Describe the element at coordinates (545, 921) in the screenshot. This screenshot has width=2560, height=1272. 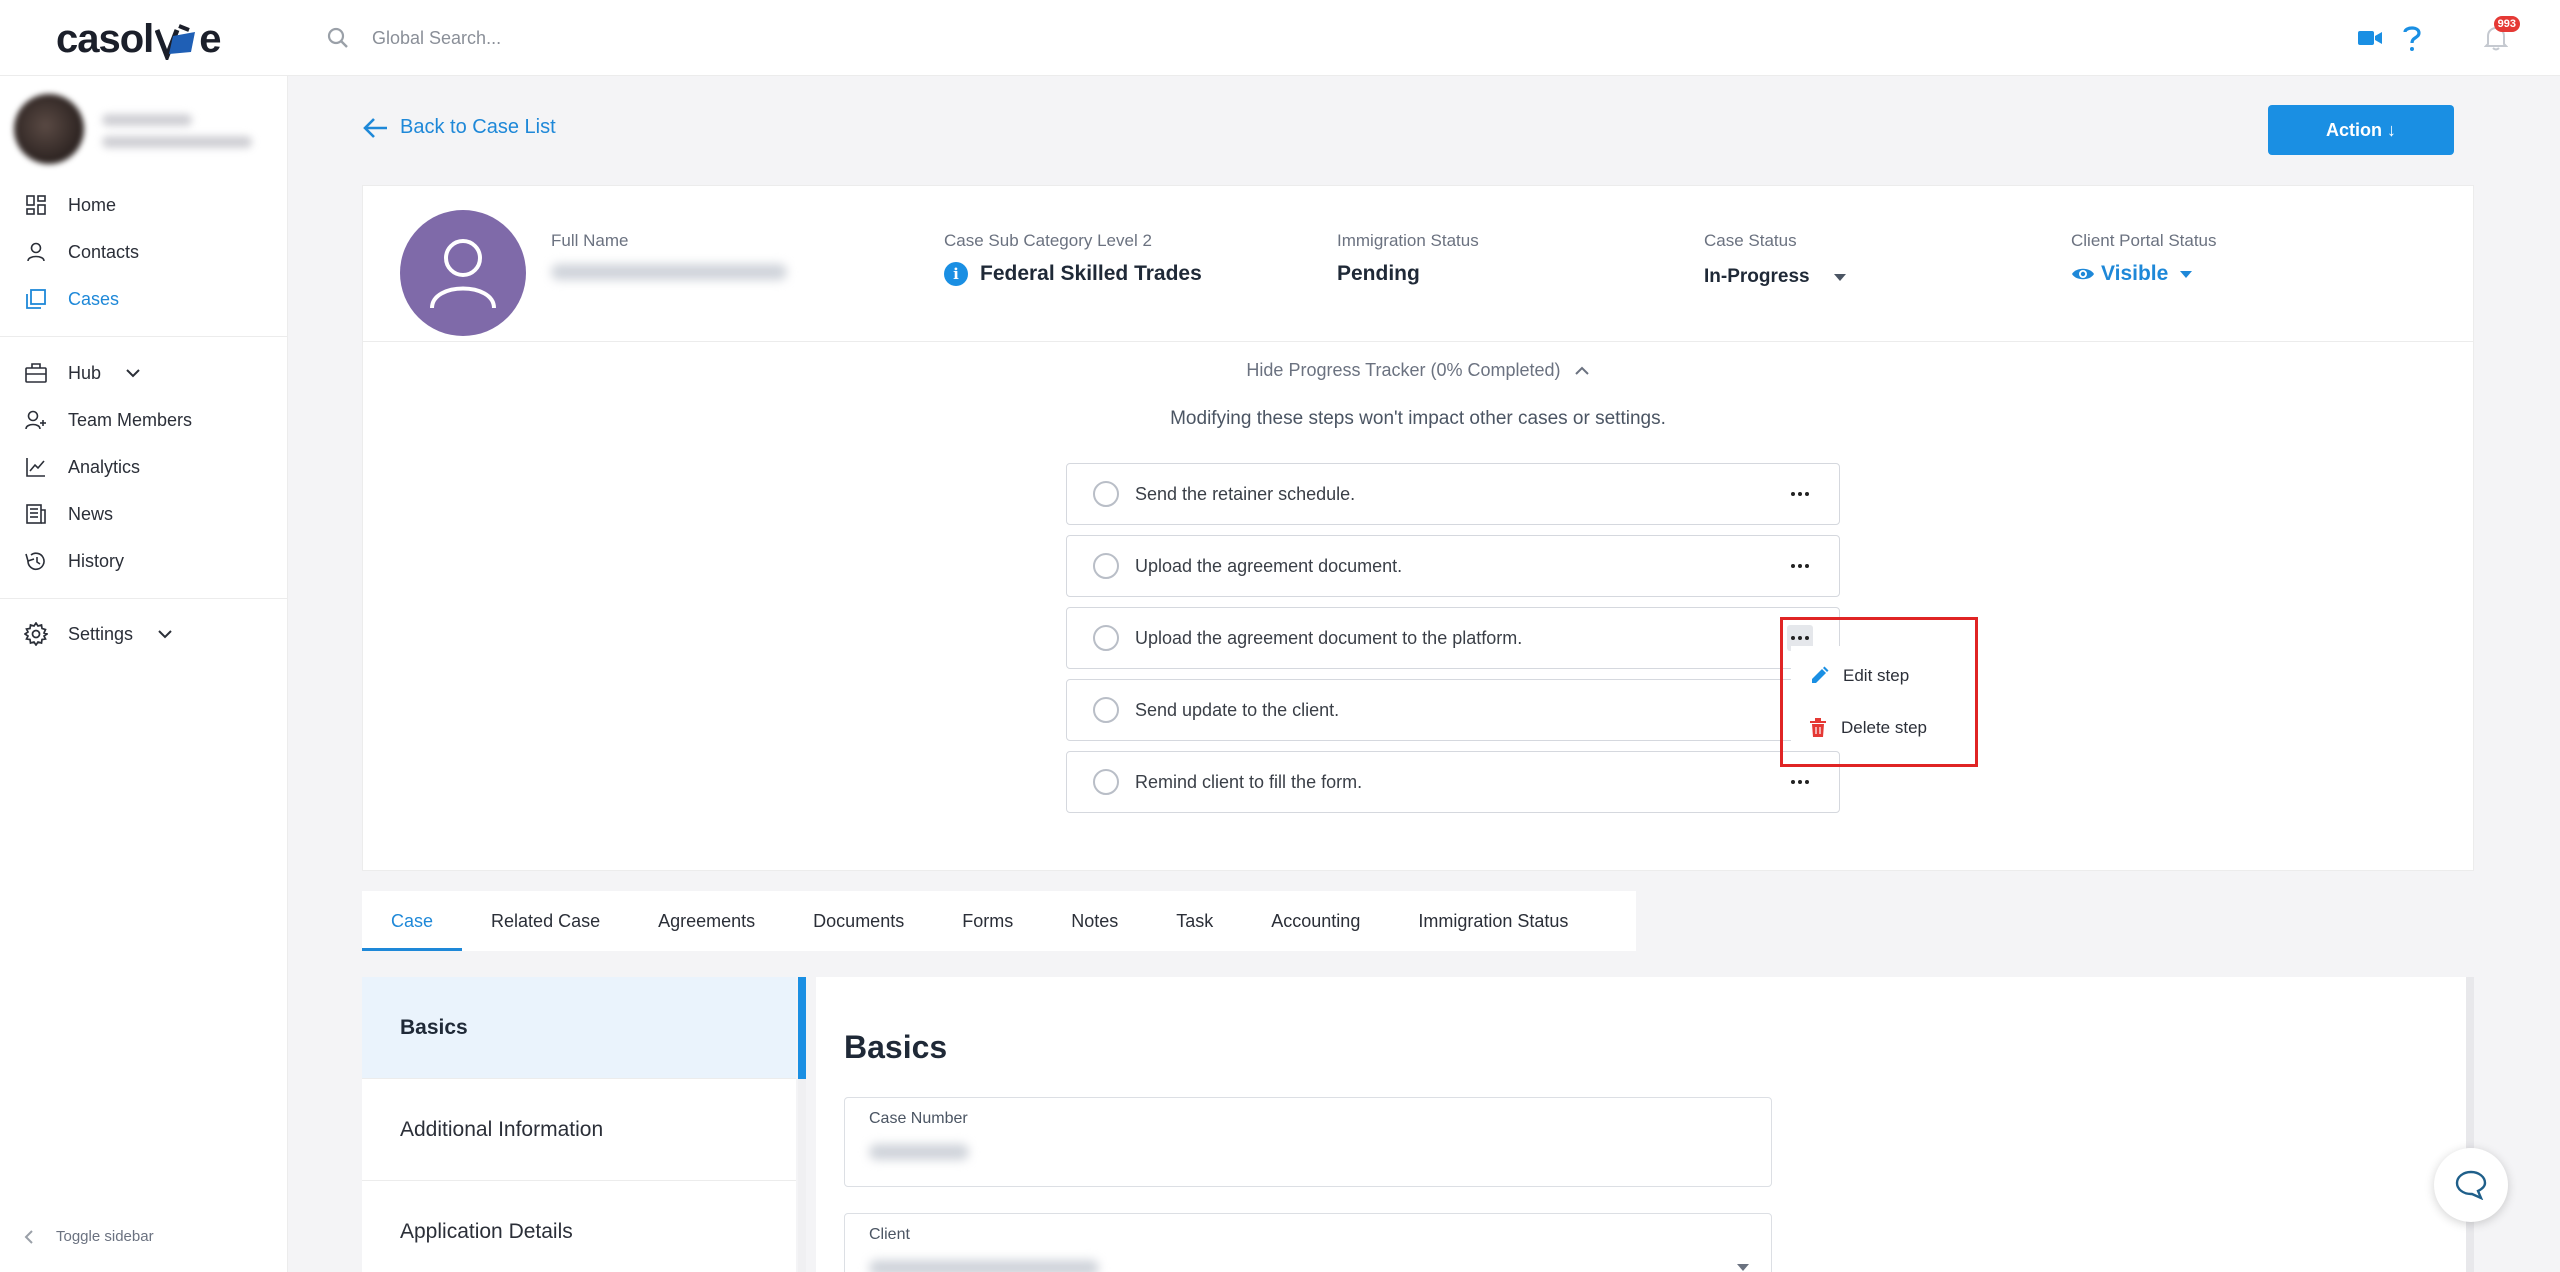
I see `tab-related-case: Related Case` at that location.